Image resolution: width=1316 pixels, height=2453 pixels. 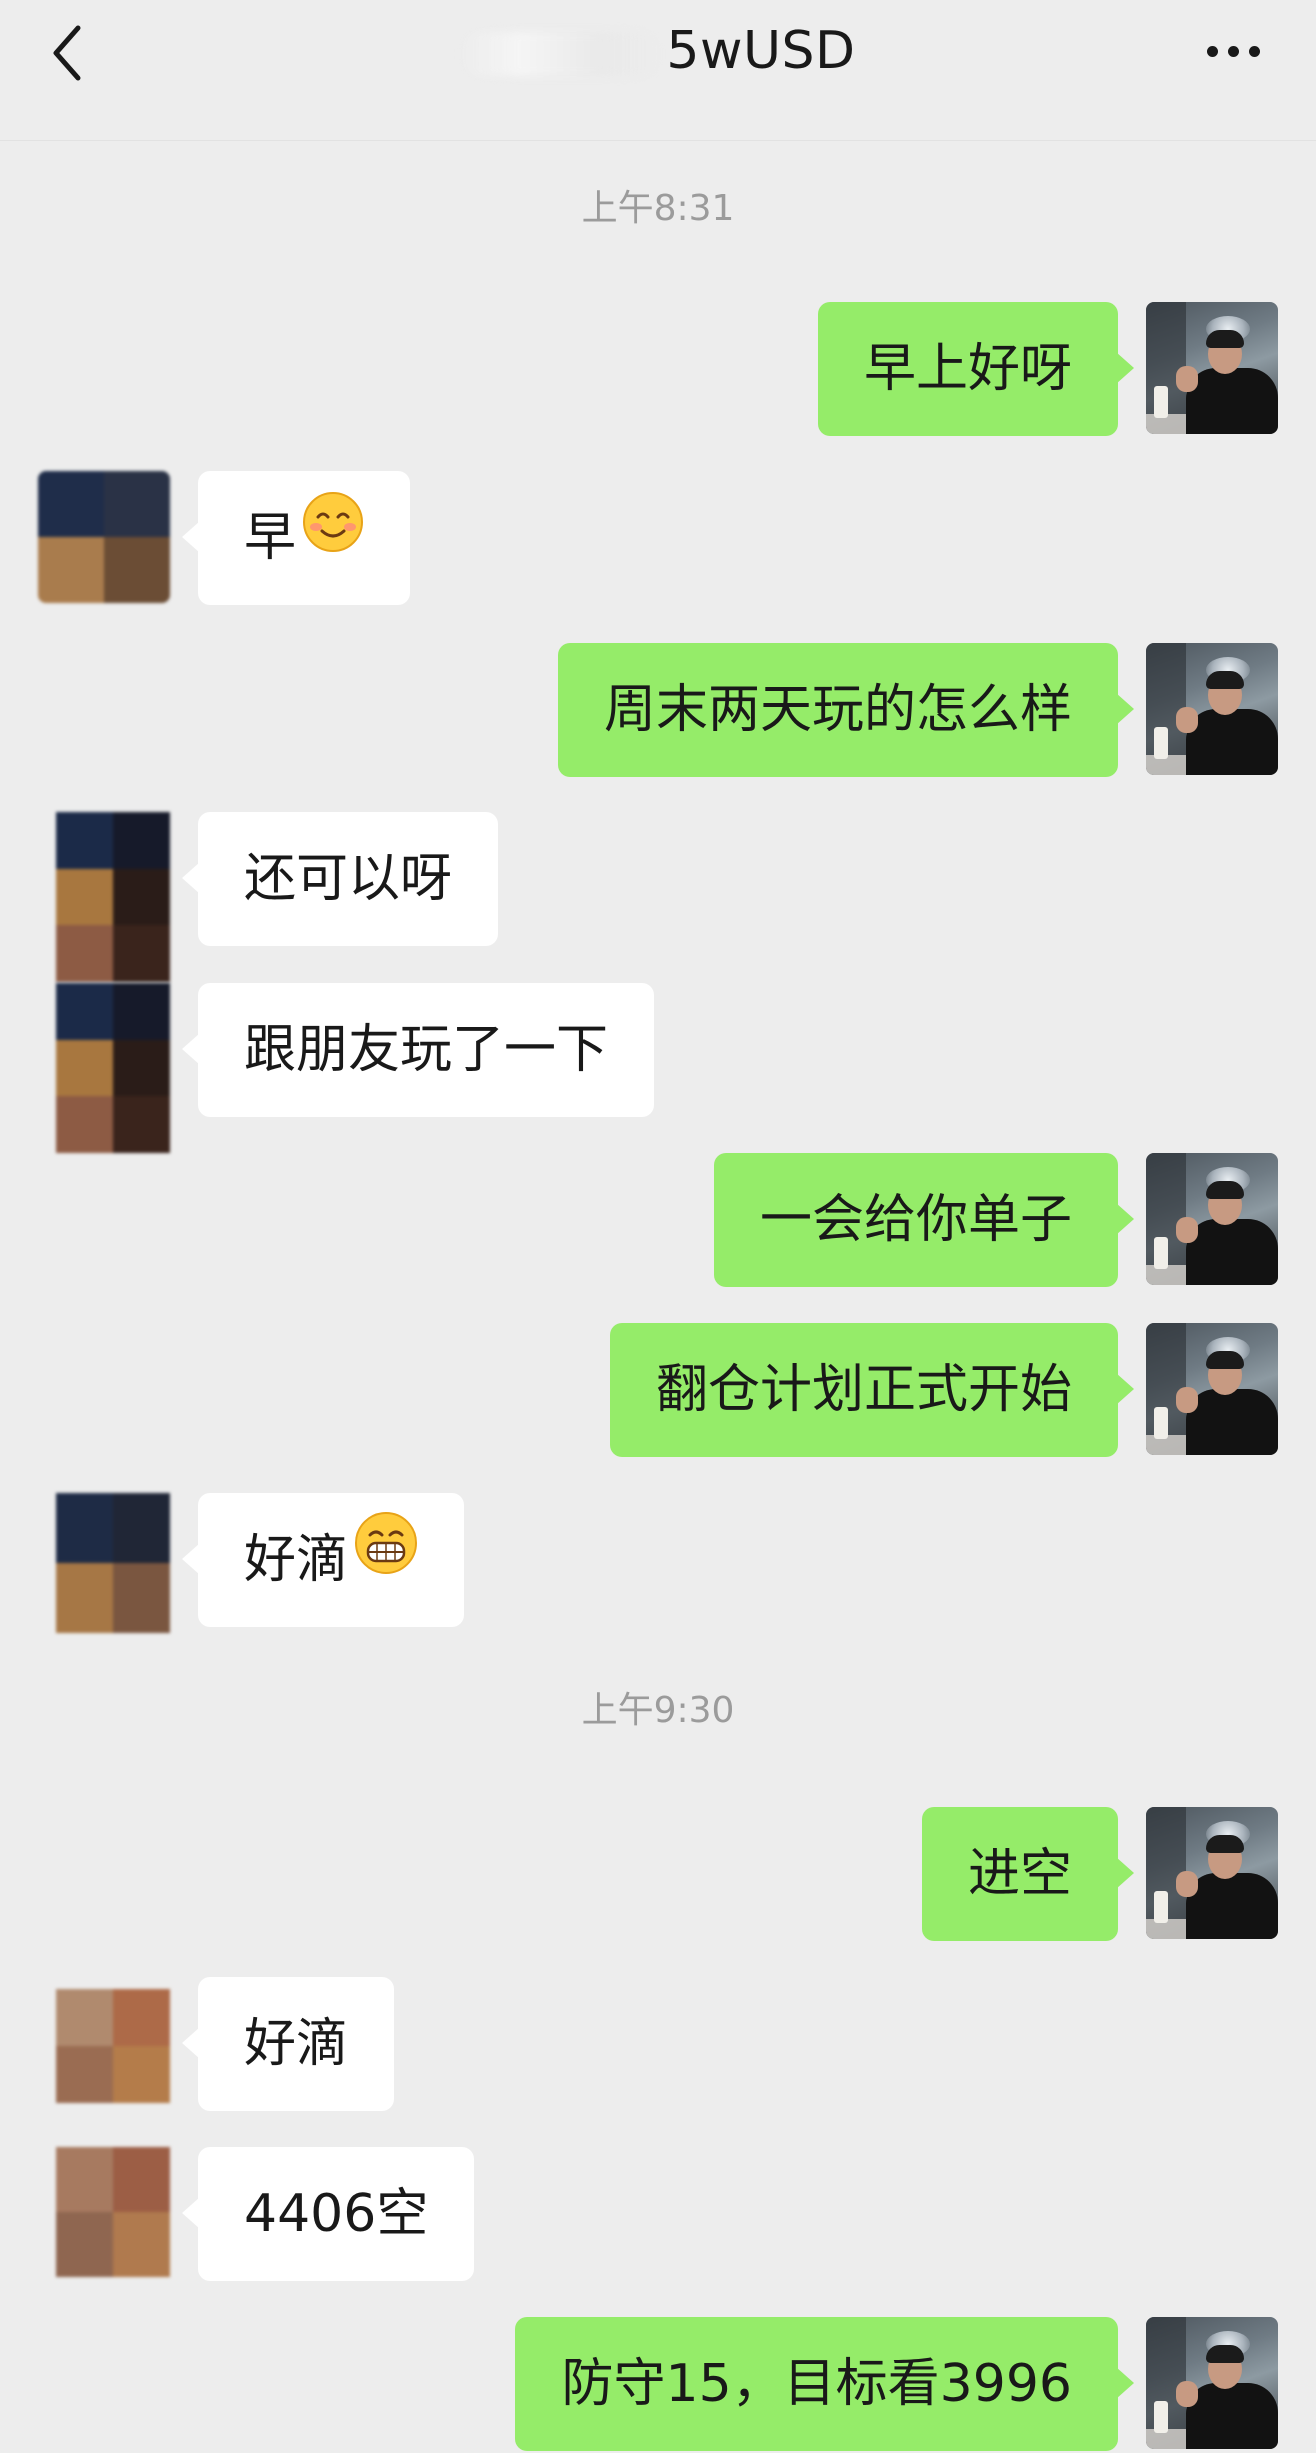 What do you see at coordinates (658, 1710) in the screenshot?
I see `timestamp: 上午9:30` at bounding box center [658, 1710].